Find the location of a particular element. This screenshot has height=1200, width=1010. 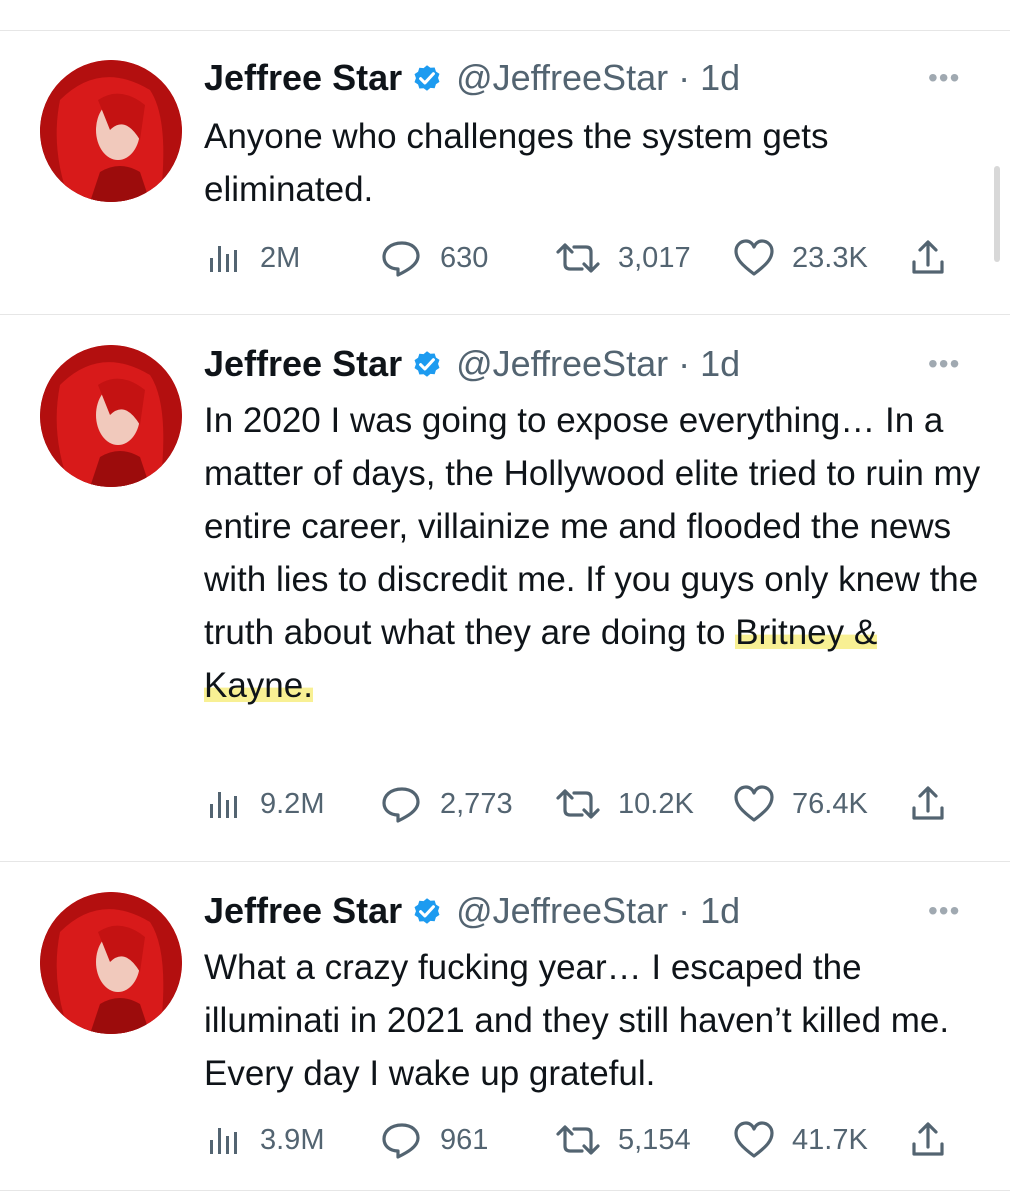

like-count: 41.7K is located at coordinates (830, 1139).